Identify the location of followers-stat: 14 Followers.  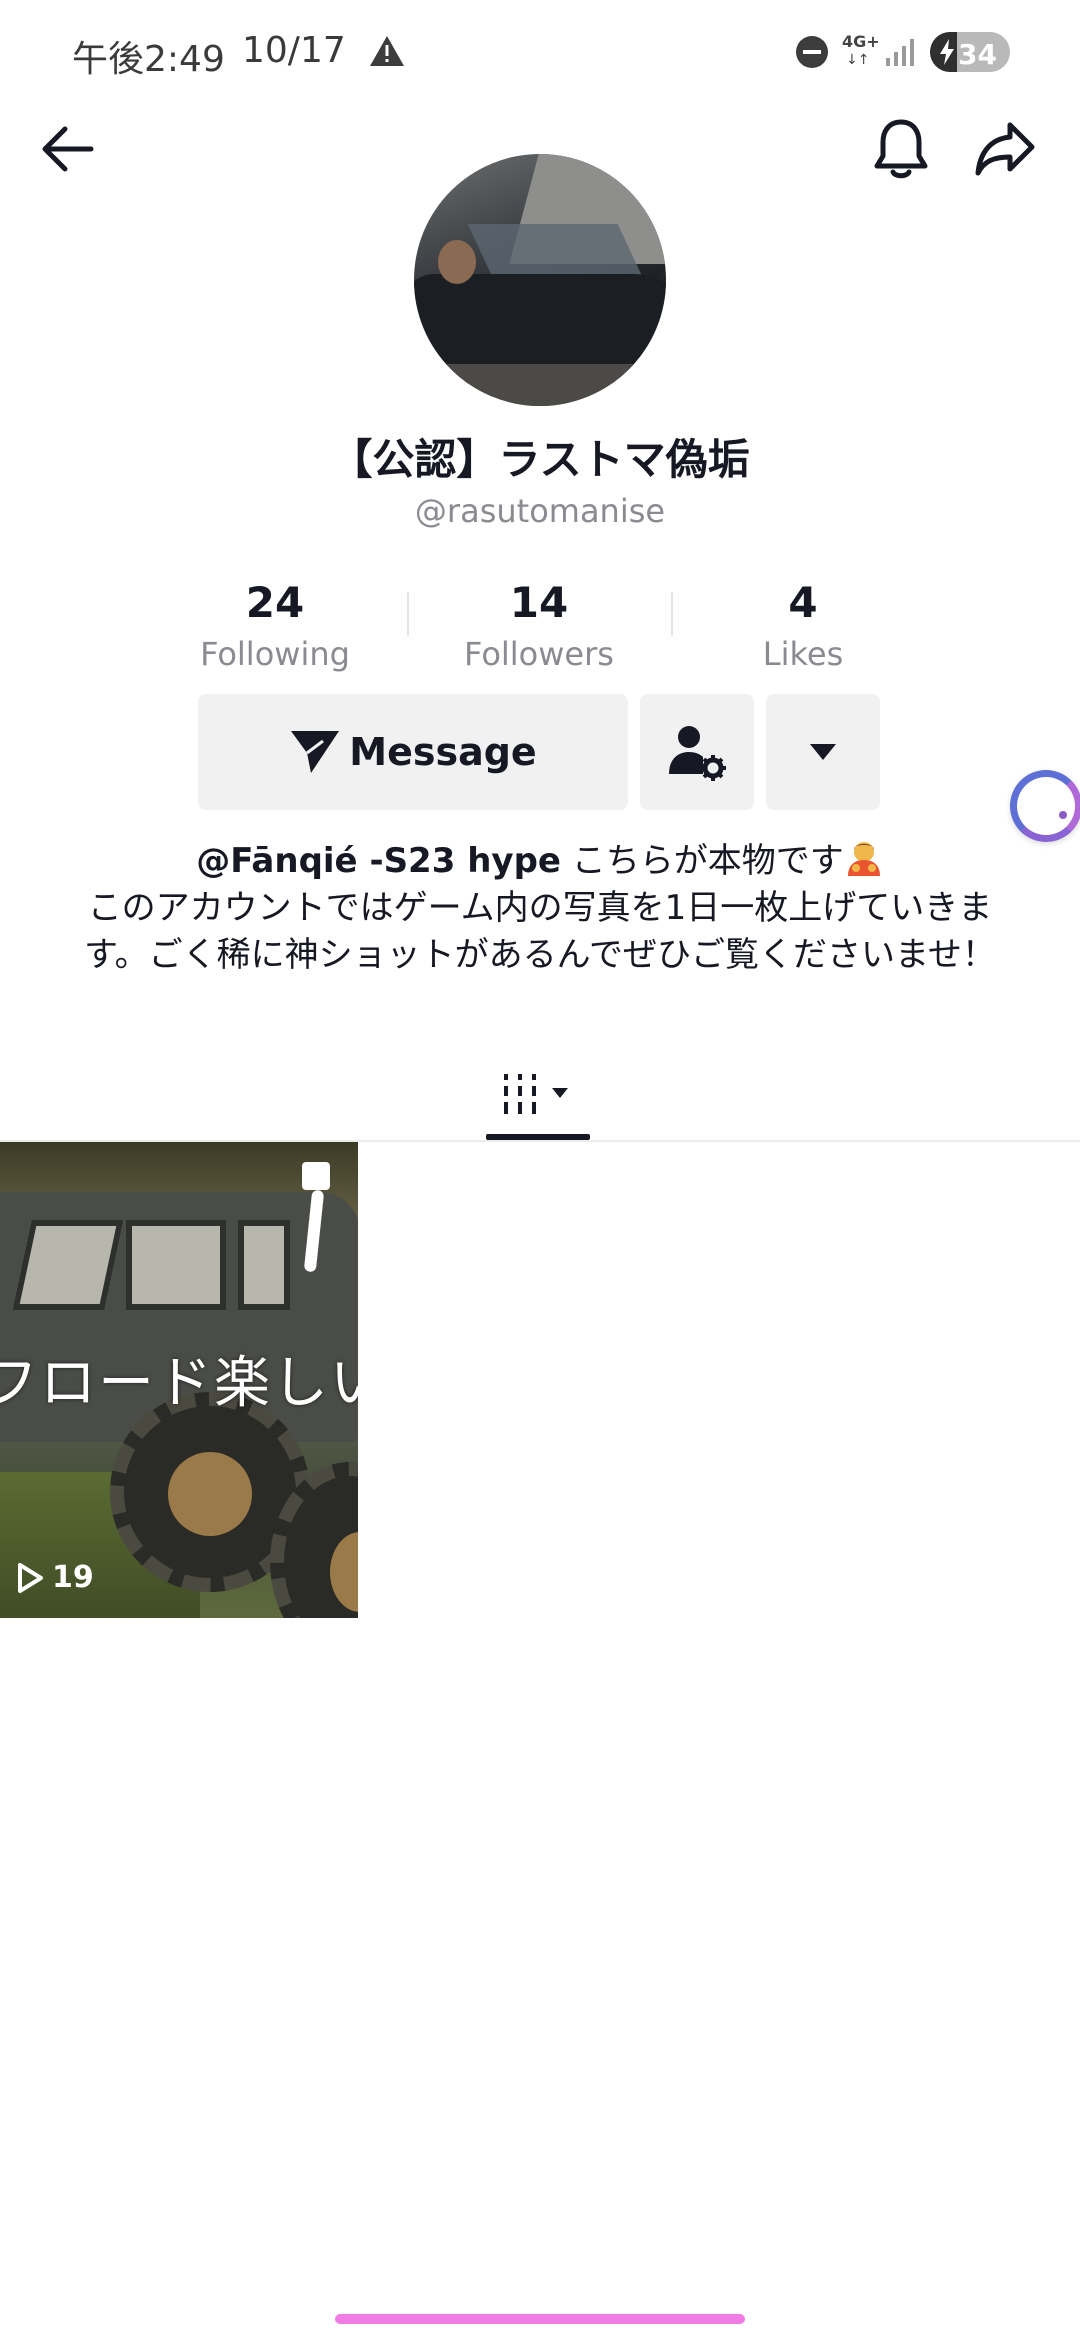
(539, 627).